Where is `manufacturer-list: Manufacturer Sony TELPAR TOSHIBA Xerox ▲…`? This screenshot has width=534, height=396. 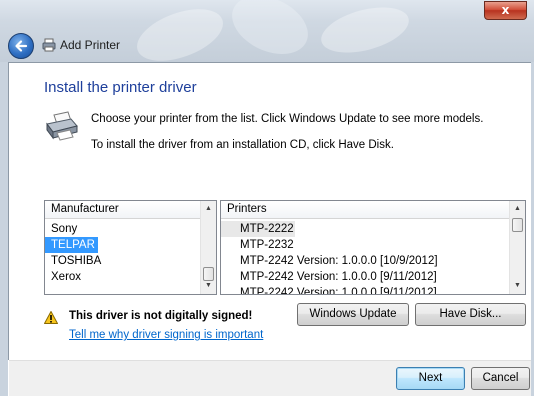
manufacturer-list: Manufacturer Sony TELPAR TOSHIBA Xerox ▲… is located at coordinates (130, 247).